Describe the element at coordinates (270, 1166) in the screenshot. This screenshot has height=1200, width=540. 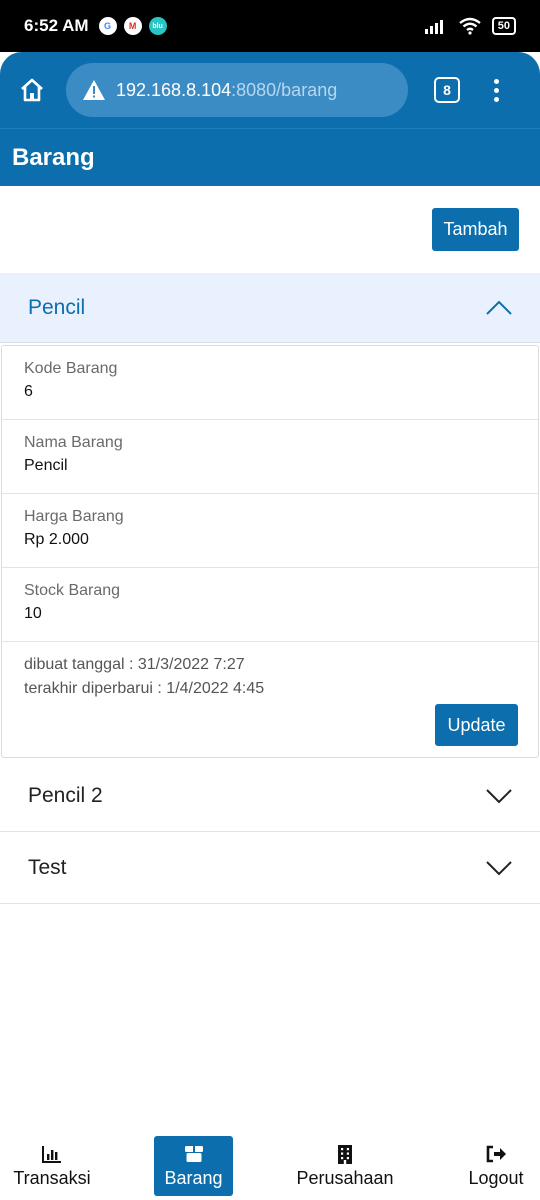
I see `bottom-nav: Transaksi Barang Perusahaan Logout` at that location.